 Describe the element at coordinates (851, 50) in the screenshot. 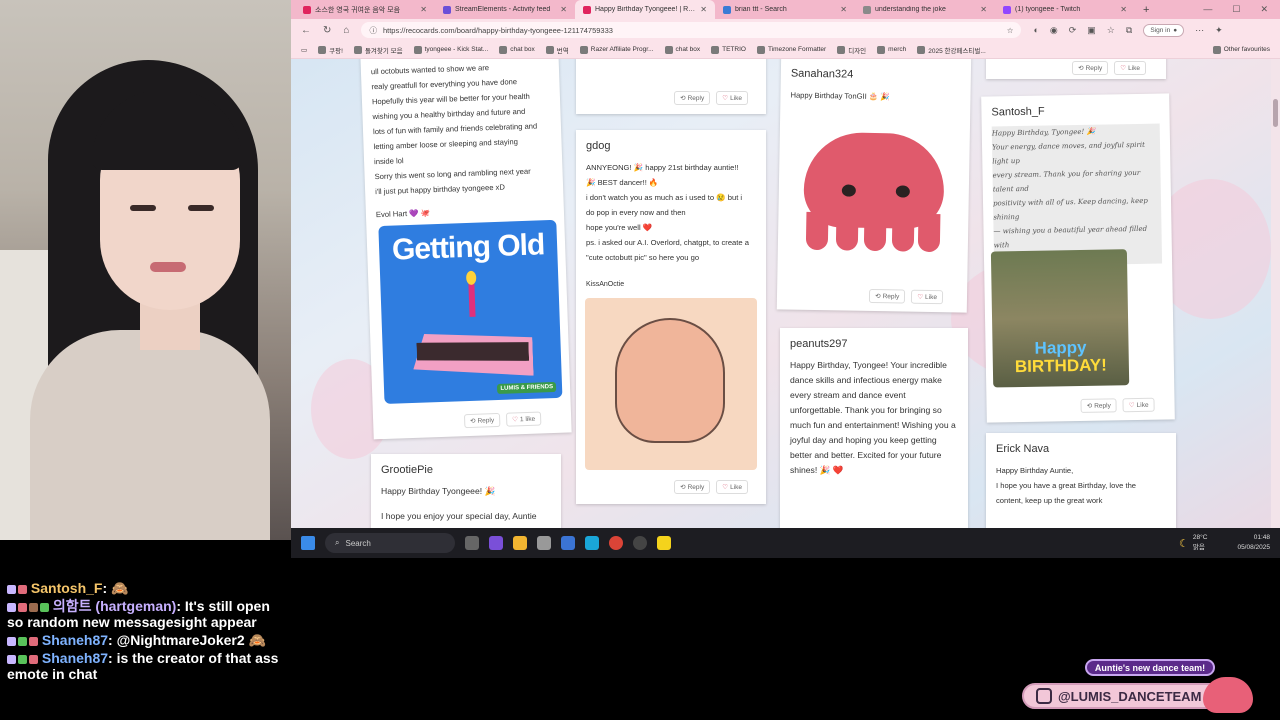

I see `bookmark-item: 디자인` at that location.